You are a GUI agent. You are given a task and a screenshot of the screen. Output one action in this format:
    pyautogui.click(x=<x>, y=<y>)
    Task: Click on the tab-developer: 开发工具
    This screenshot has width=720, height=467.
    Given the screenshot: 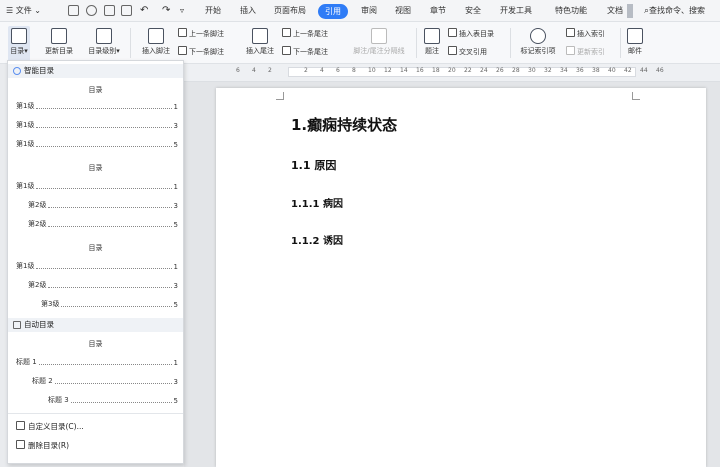 What is the action you would take?
    pyautogui.click(x=516, y=11)
    